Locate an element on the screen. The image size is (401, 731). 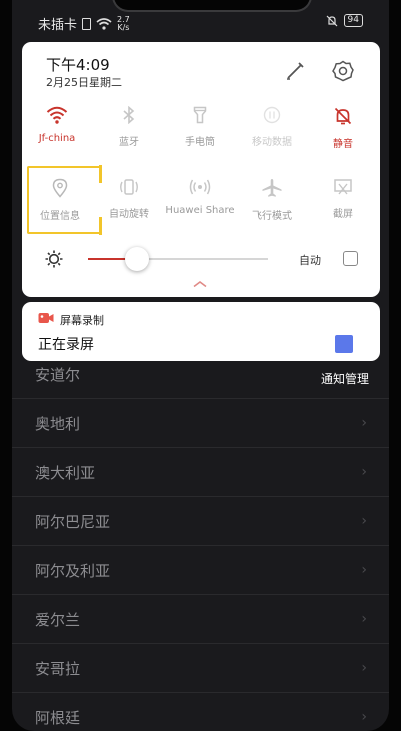
tile-label: 自动旋转 is located at coordinates (129, 214).